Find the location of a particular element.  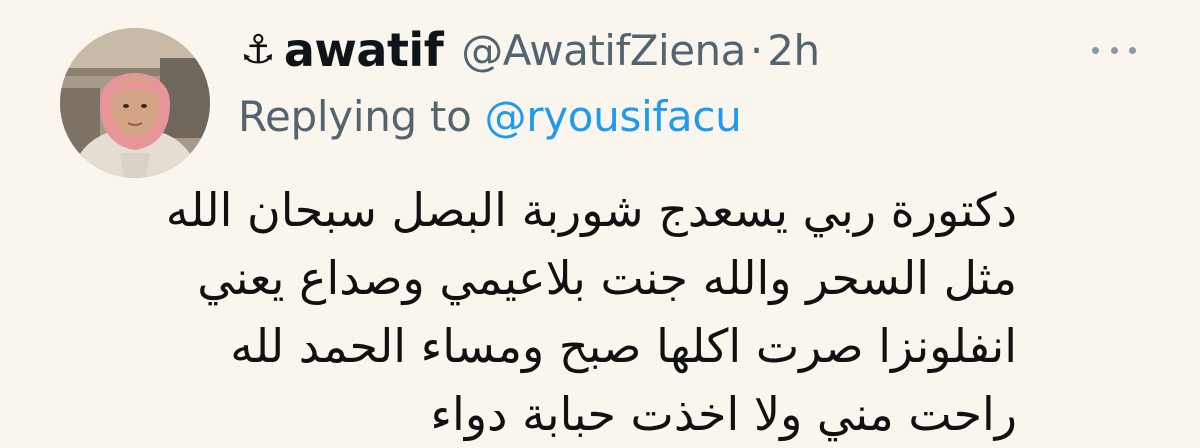

more-options-icon is located at coordinates (1114, 50).